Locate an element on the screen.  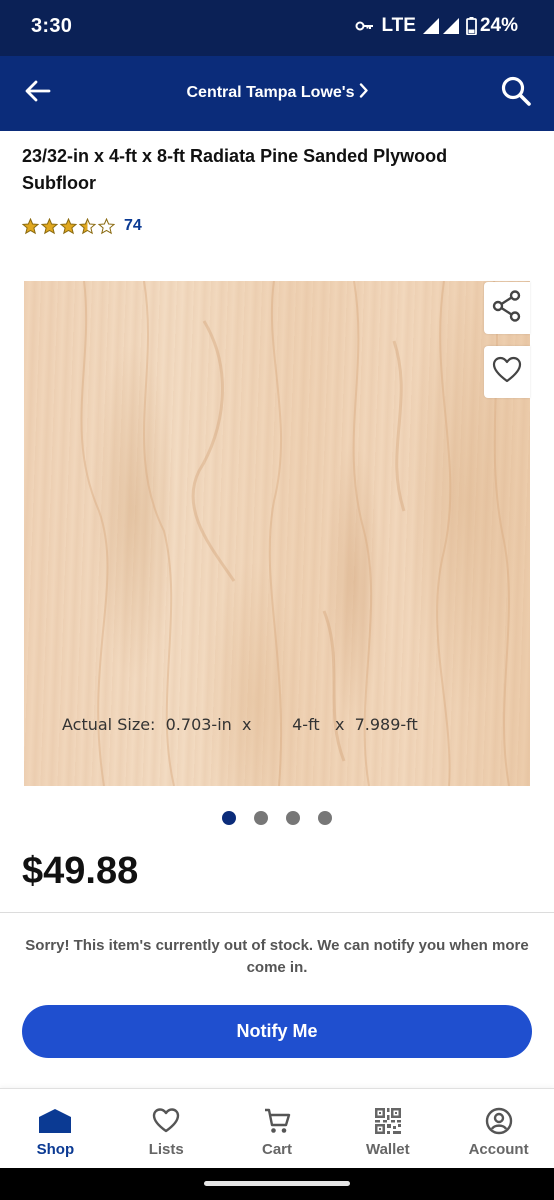
status-time: 3:30 is located at coordinates (52, 26).